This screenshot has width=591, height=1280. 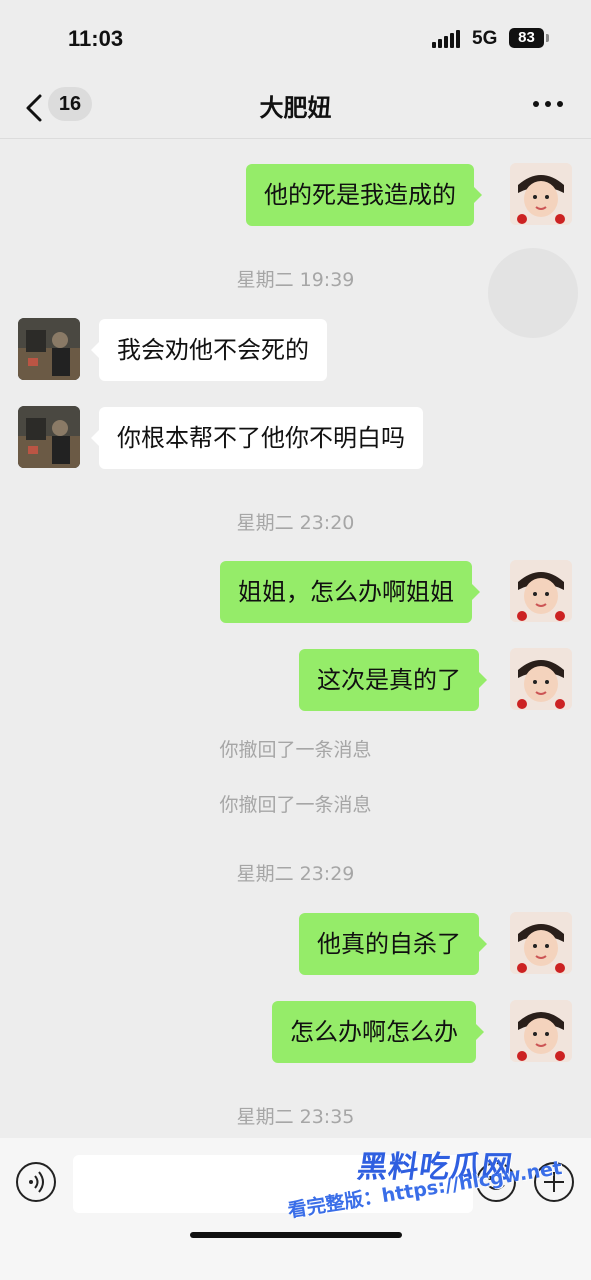 What do you see at coordinates (296, 1235) in the screenshot?
I see `home-indicator` at bounding box center [296, 1235].